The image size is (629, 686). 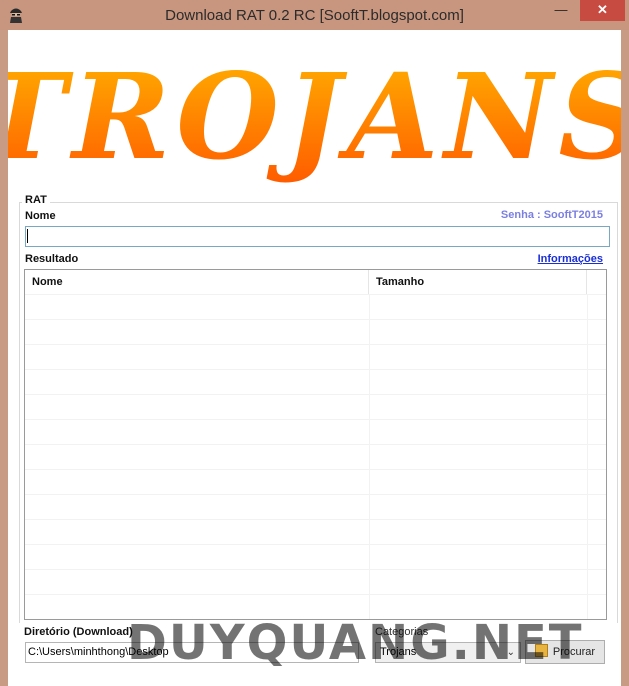 What do you see at coordinates (570, 259) in the screenshot?
I see `informacoes-link: Informações` at bounding box center [570, 259].